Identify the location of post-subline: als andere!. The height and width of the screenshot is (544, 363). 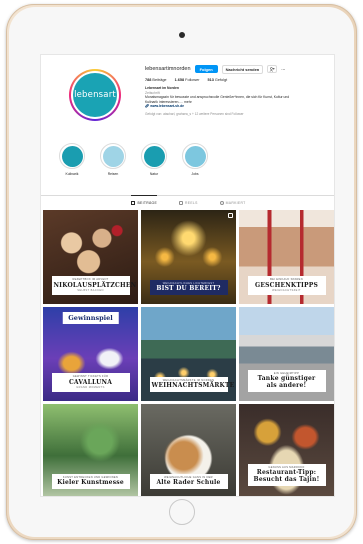
(286, 385).